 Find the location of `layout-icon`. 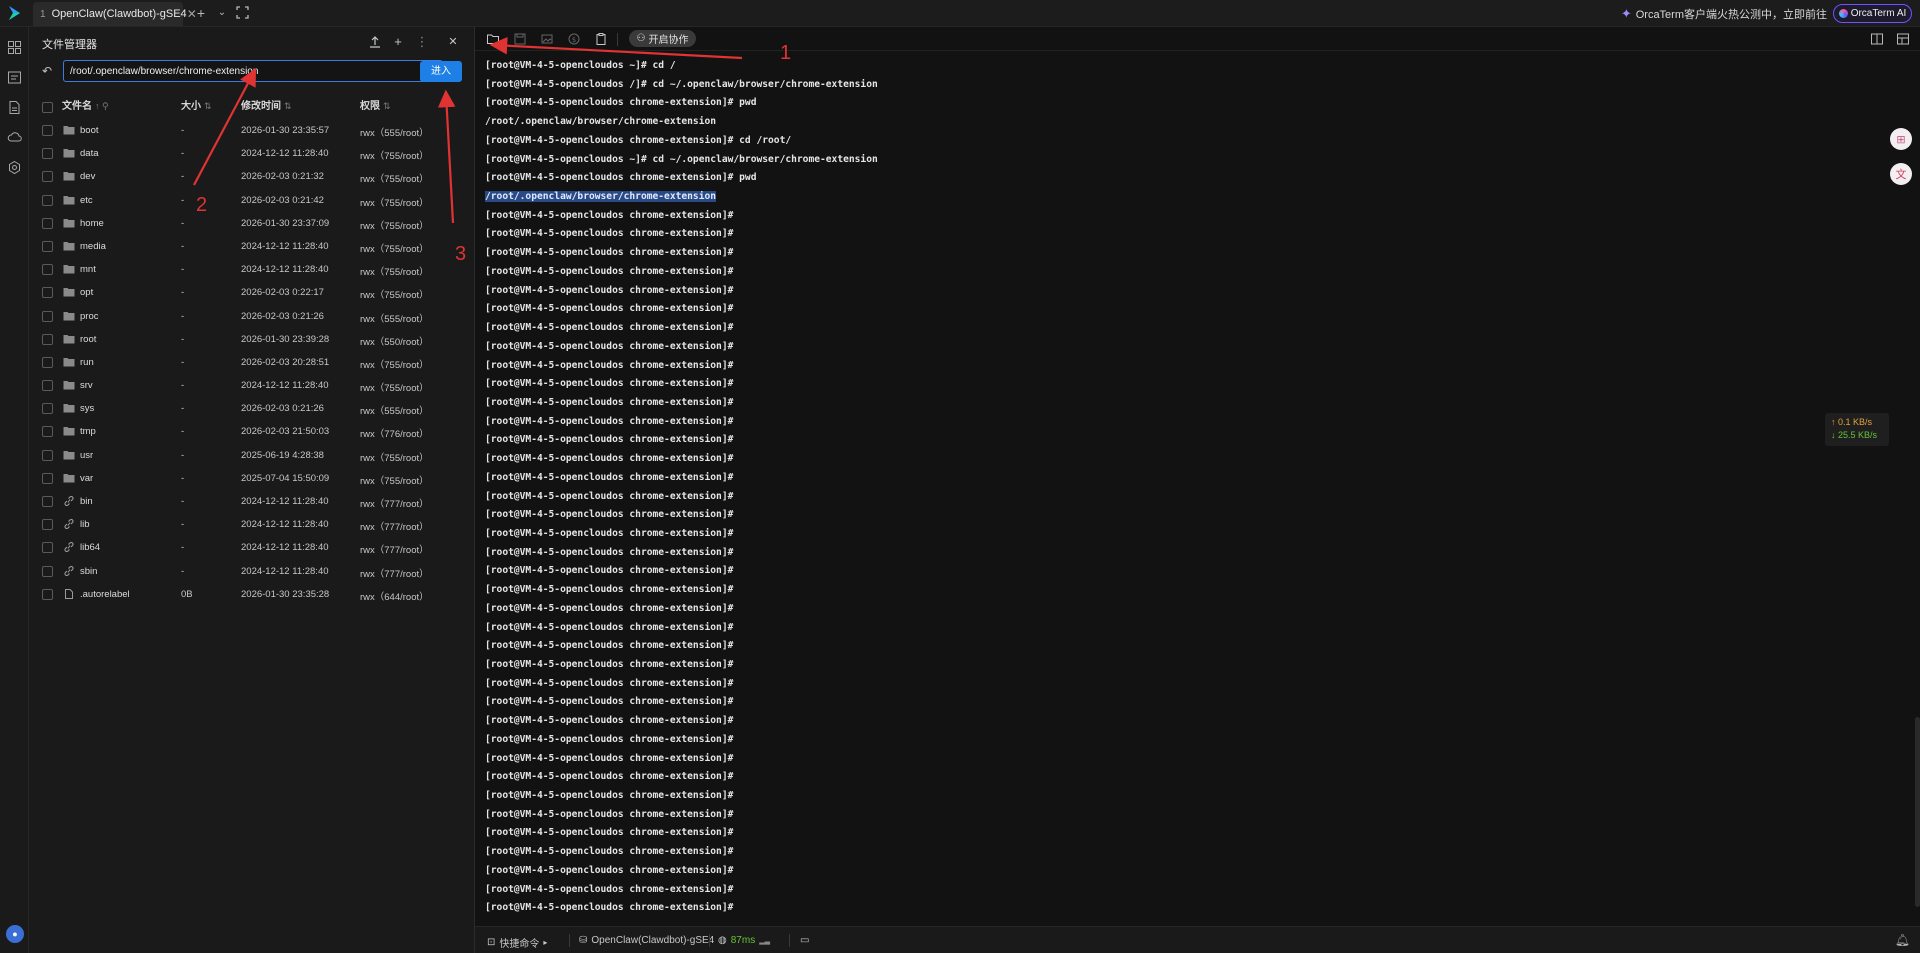

layout-icon is located at coordinates (1903, 39).